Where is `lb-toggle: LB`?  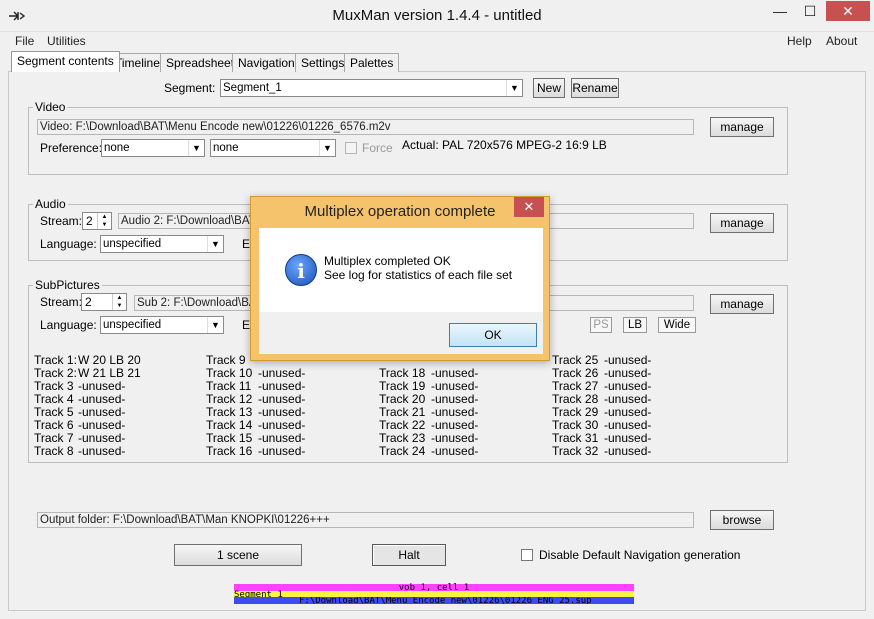
lb-toggle: LB is located at coordinates (635, 325).